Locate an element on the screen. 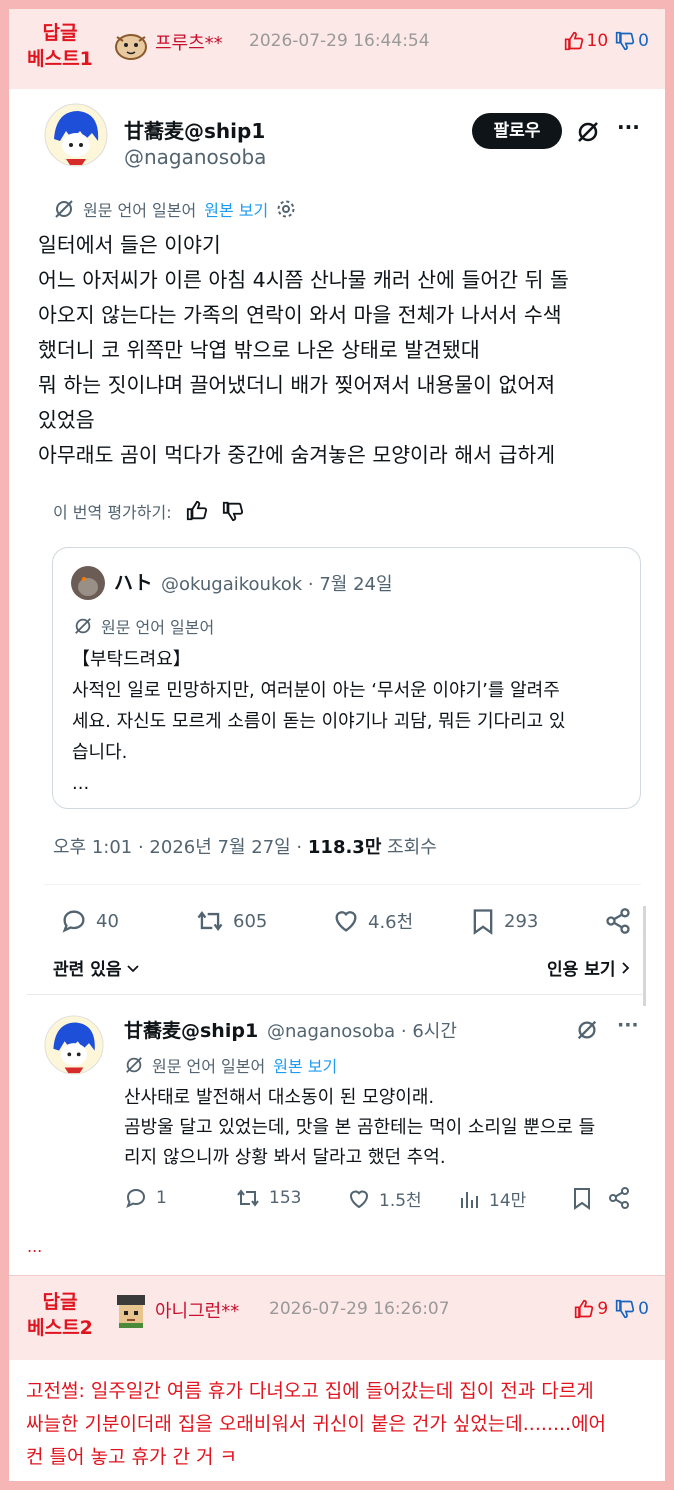 This screenshot has height=1490, width=674. views-count: 14만 is located at coordinates (508, 1201).